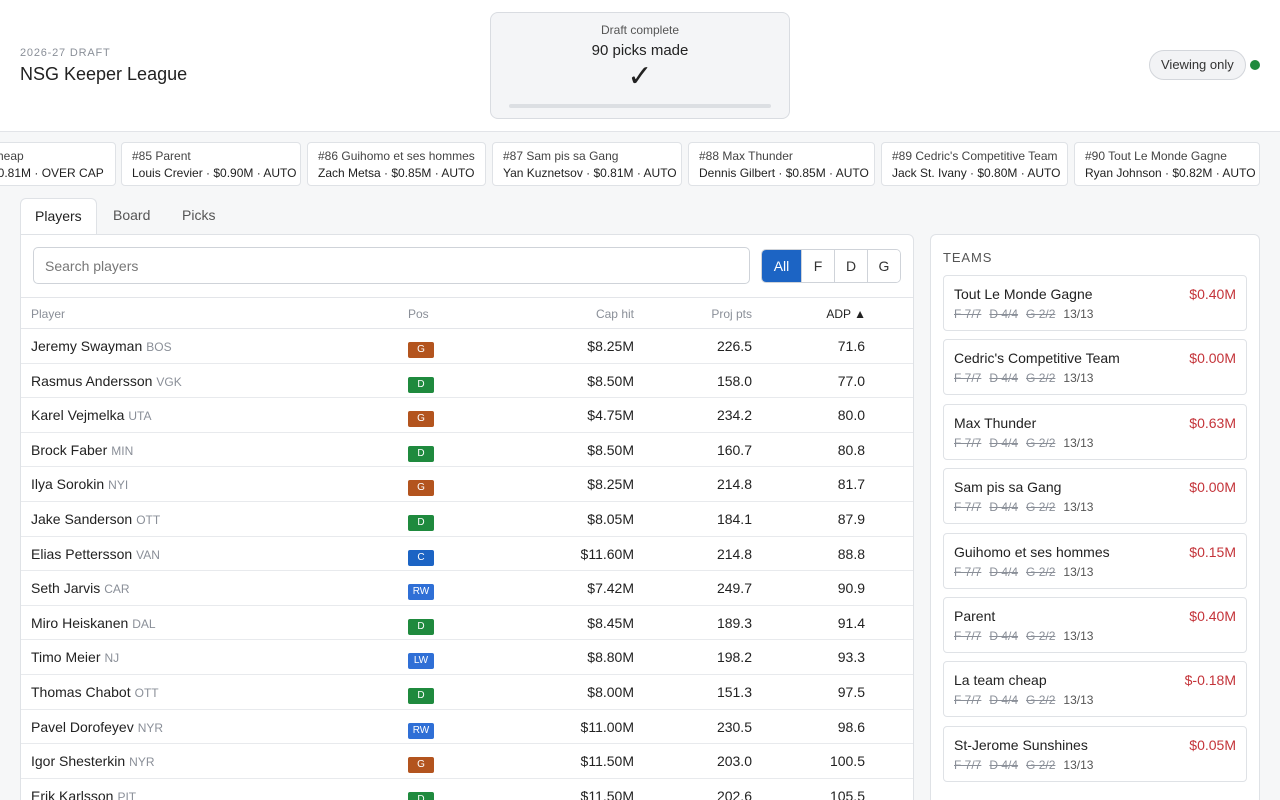 The image size is (1280, 800). Describe the element at coordinates (118, 485) in the screenshot. I see `player-team: NYI` at that location.